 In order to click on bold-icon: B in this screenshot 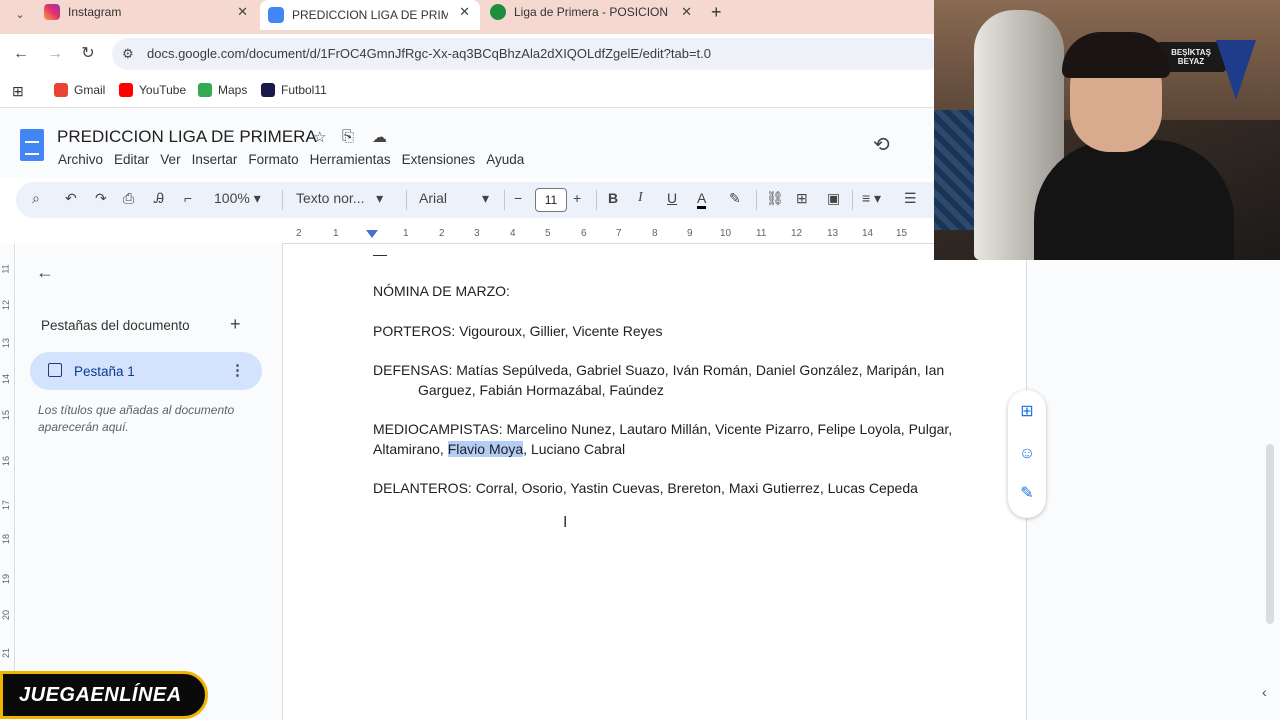, I will do `click(613, 198)`.